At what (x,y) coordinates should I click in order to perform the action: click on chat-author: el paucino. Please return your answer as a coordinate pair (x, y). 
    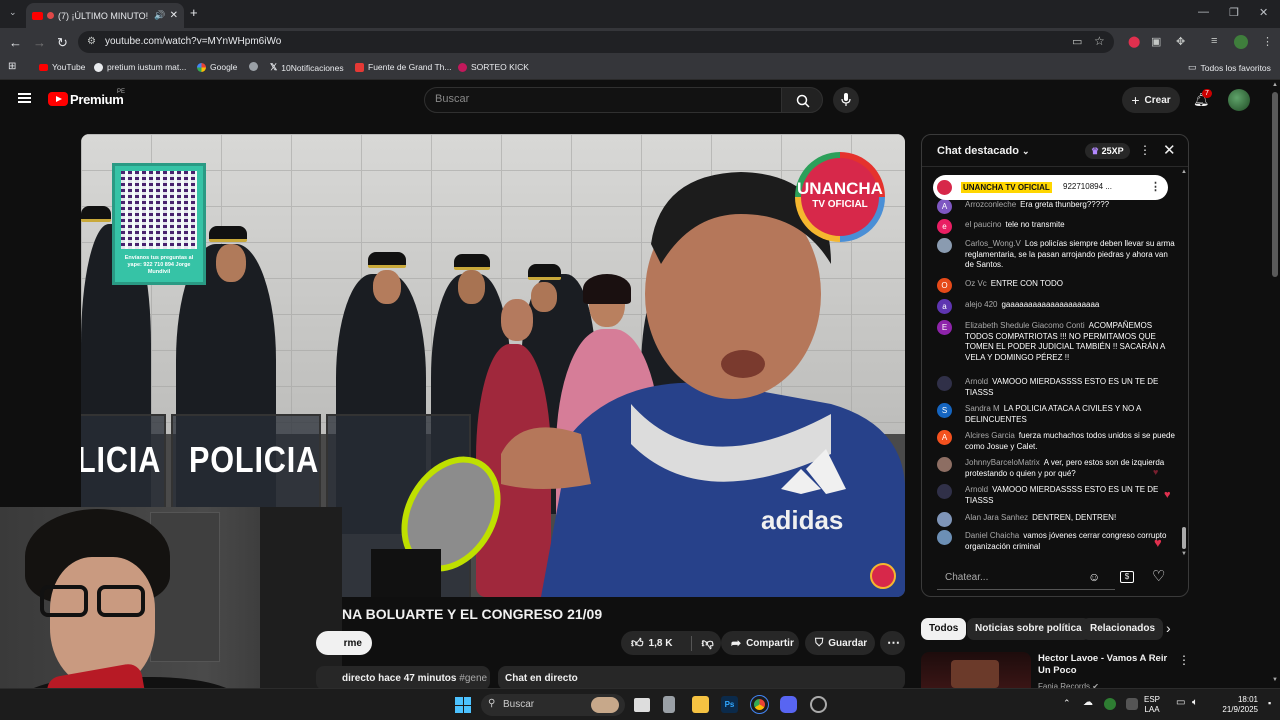
    Looking at the image, I should click on (983, 224).